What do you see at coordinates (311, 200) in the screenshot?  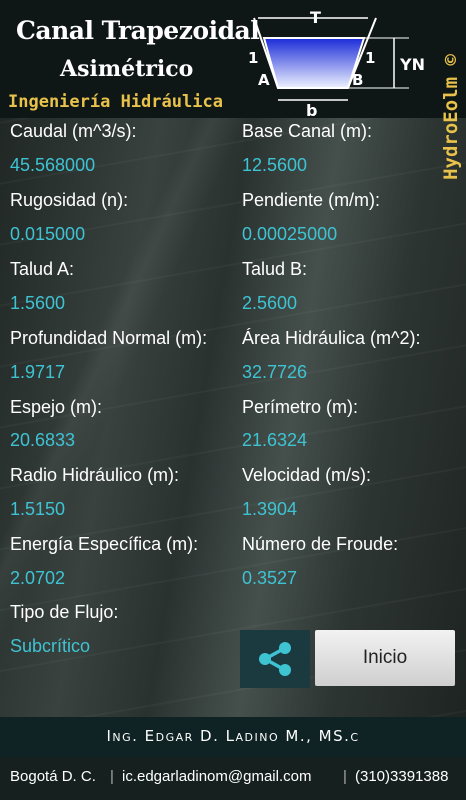 I see `pendiente-label: Pendiente (m/m):` at bounding box center [311, 200].